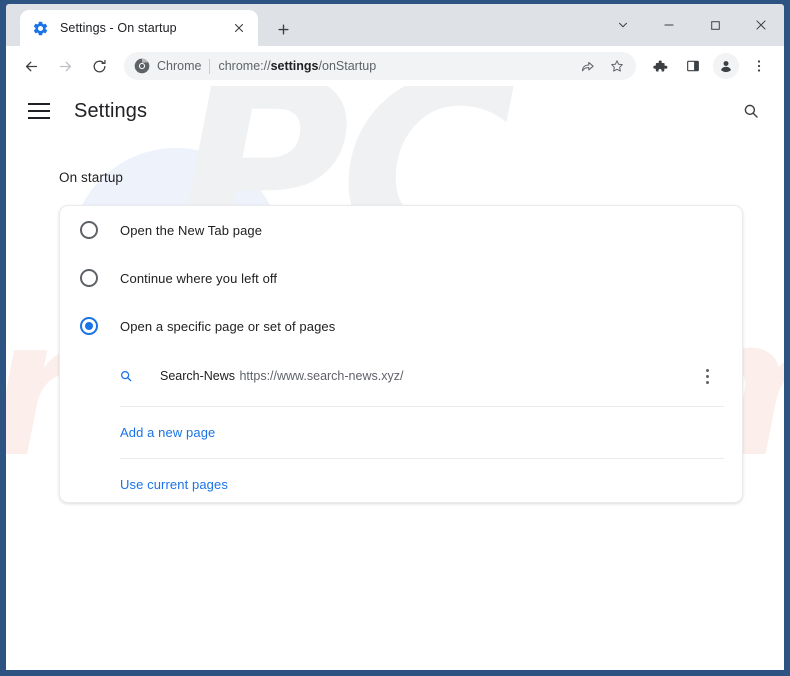 The width and height of the screenshot is (790, 676). Describe the element at coordinates (759, 66) in the screenshot. I see `three-dot-menu-icon` at that location.